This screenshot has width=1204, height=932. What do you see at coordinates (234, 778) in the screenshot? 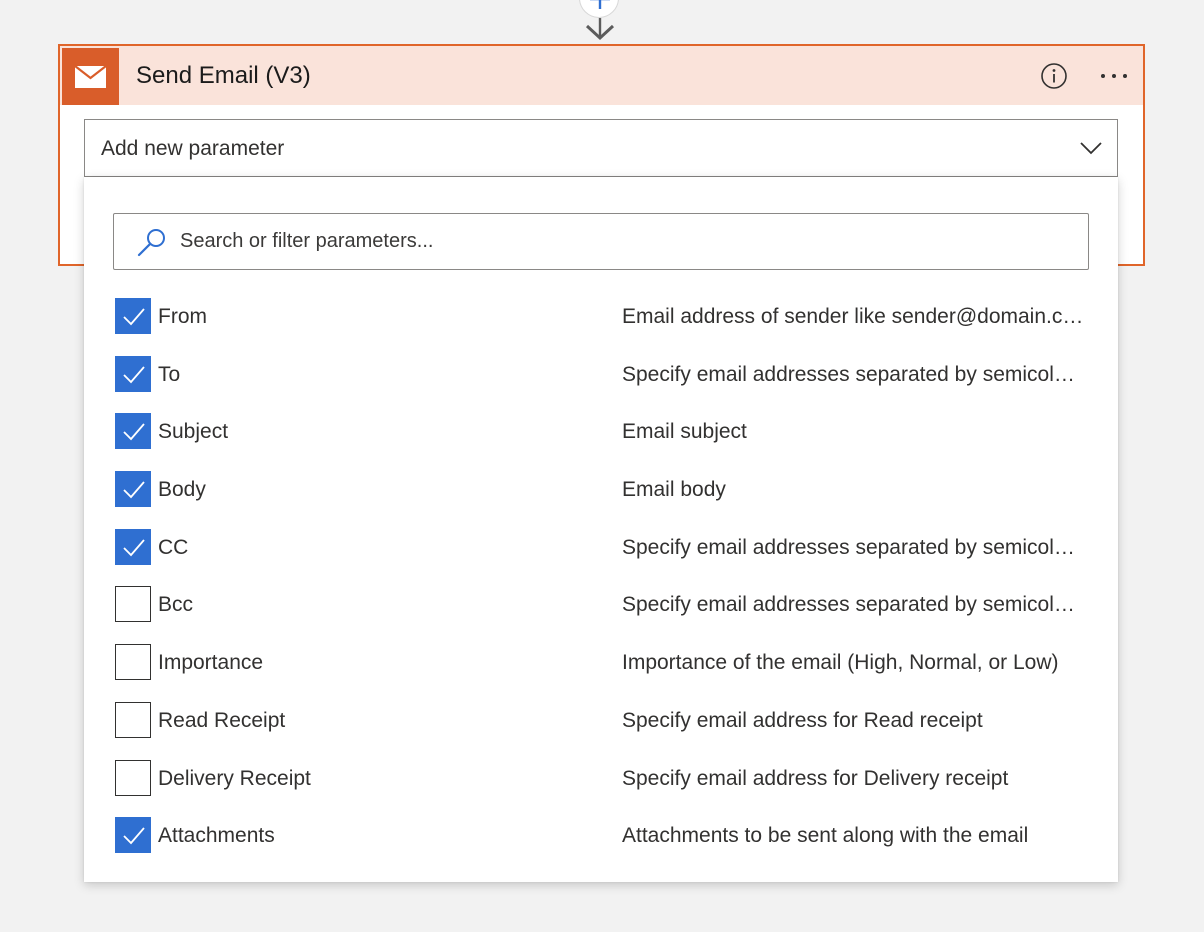
I see `parameter-name: Delivery Receipt` at bounding box center [234, 778].